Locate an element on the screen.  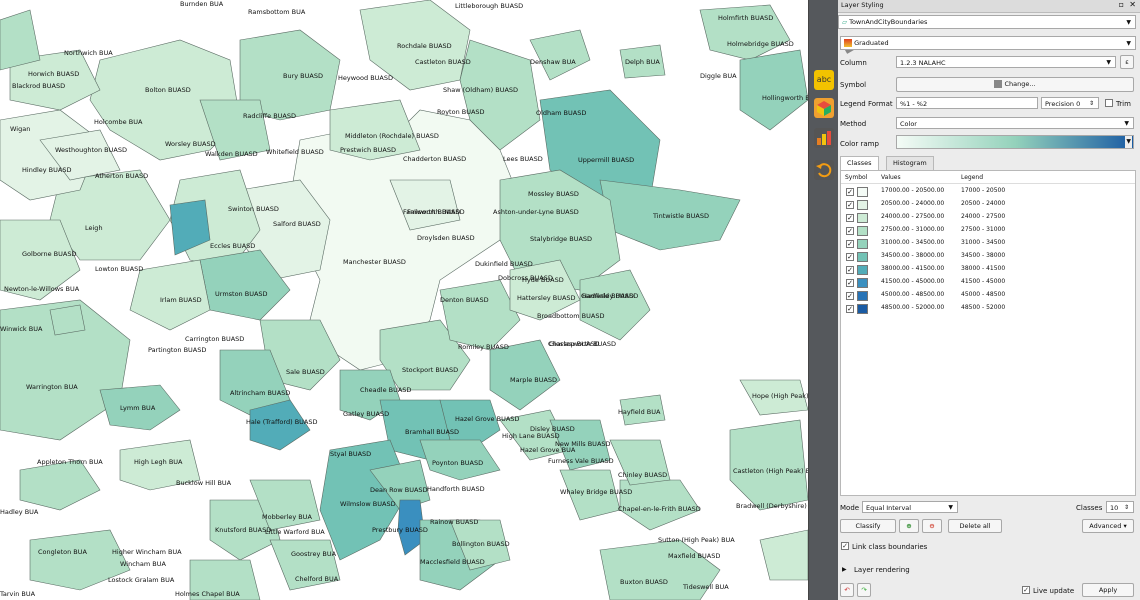
class-legend: 34500 - 38000 is located at coordinates (983, 255).